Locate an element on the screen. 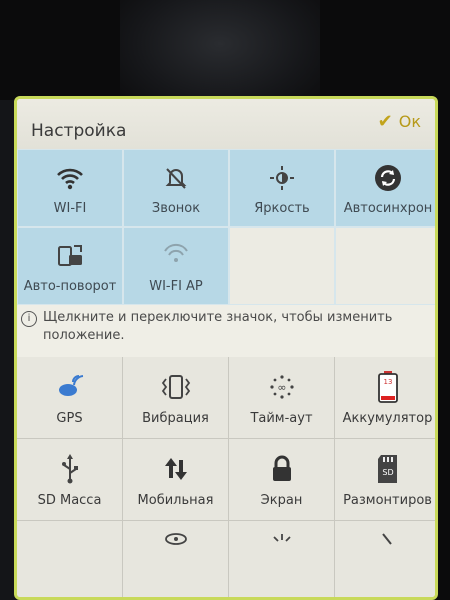  tile-label: SD Масса is located at coordinates (69, 500).